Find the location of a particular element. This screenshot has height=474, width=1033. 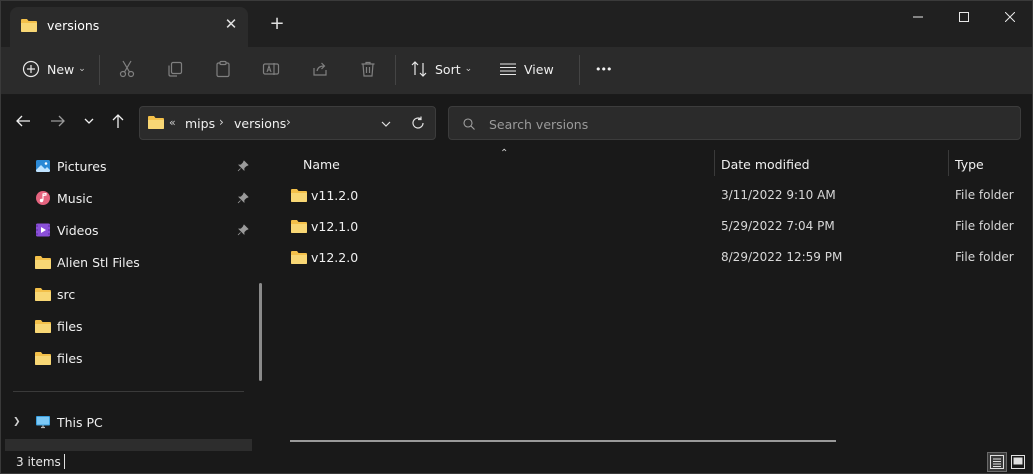

this-pc-icon is located at coordinates (43, 422).